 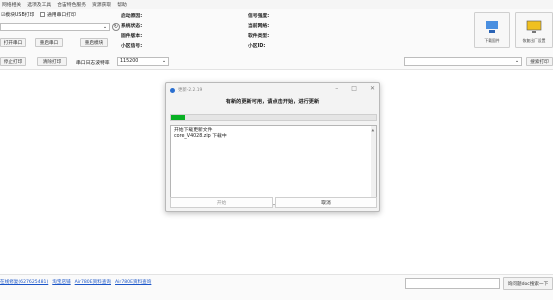 What do you see at coordinates (39, 4) in the screenshot?
I see `menu-item-tools: 选项及工具` at bounding box center [39, 4].